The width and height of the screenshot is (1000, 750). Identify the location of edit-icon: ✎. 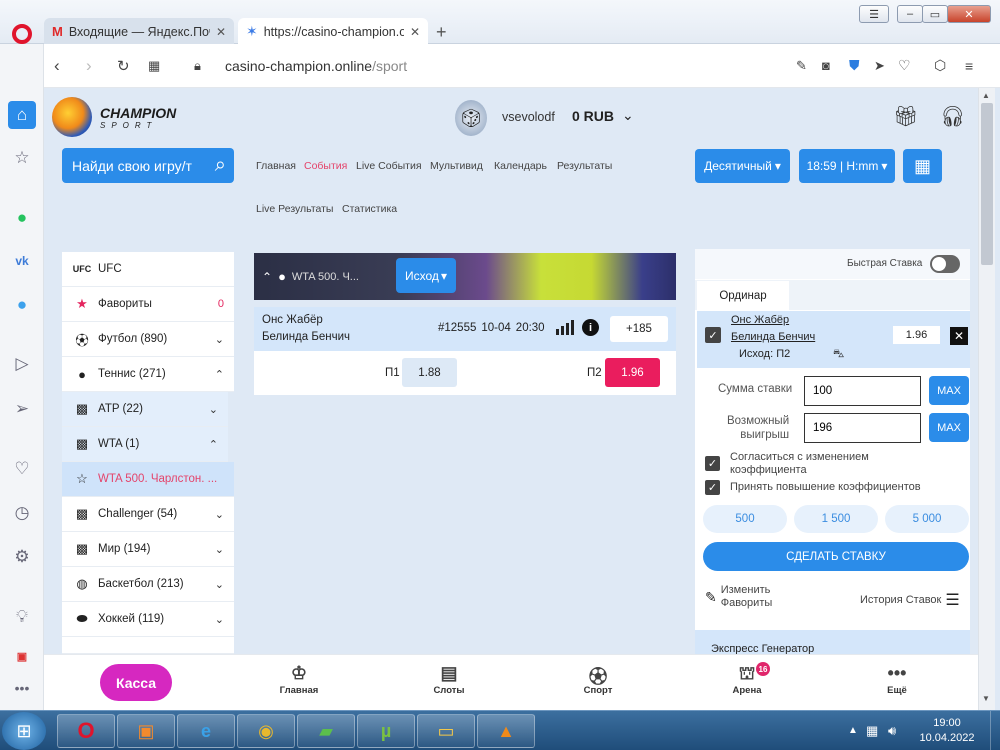
(801, 66).